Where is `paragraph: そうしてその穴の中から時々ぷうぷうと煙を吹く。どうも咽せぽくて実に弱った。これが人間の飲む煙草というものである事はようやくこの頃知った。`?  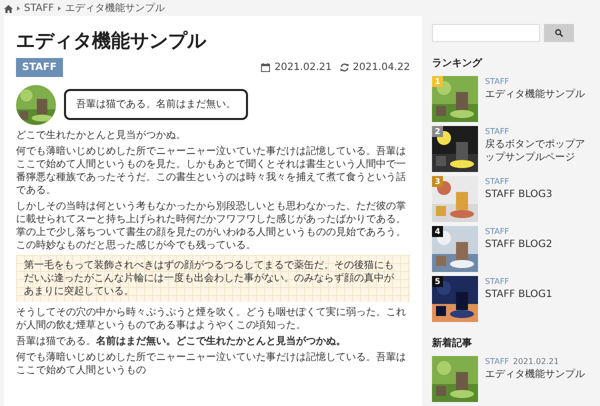
paragraph: そうしてその穴の中から時々ぷうぷうと煙を吹く。どうも咽せぽくて実に弱った。これが人間の飲む煙草というものである事はようやくこの頃知った。 is located at coordinates (211, 319).